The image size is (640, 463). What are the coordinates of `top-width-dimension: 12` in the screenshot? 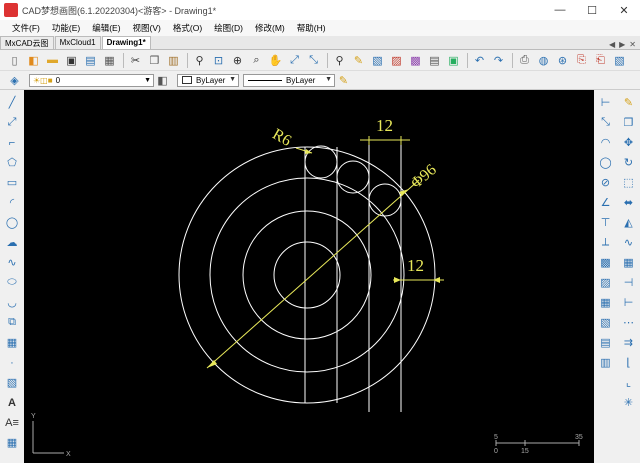 It's located at (384, 125).